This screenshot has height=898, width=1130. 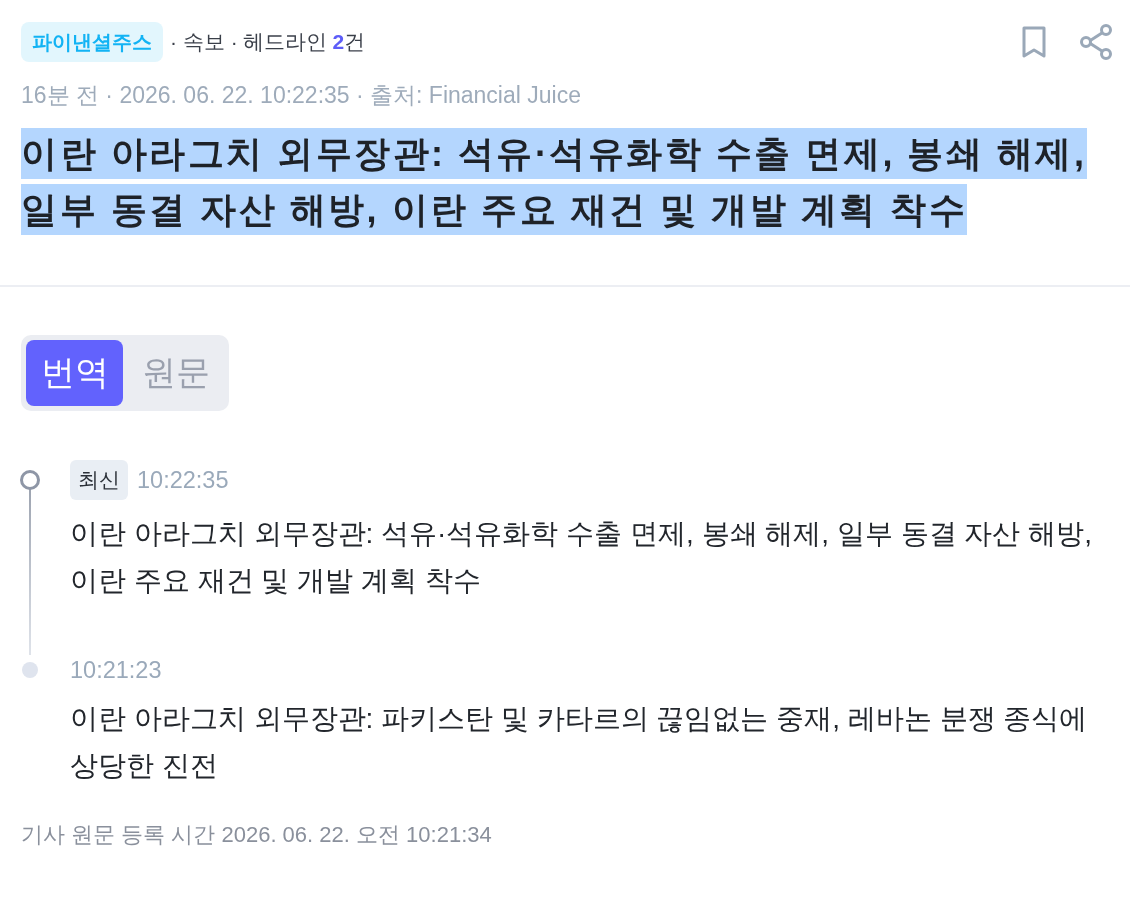 What do you see at coordinates (74, 373) in the screenshot?
I see `view-tab: 번역` at bounding box center [74, 373].